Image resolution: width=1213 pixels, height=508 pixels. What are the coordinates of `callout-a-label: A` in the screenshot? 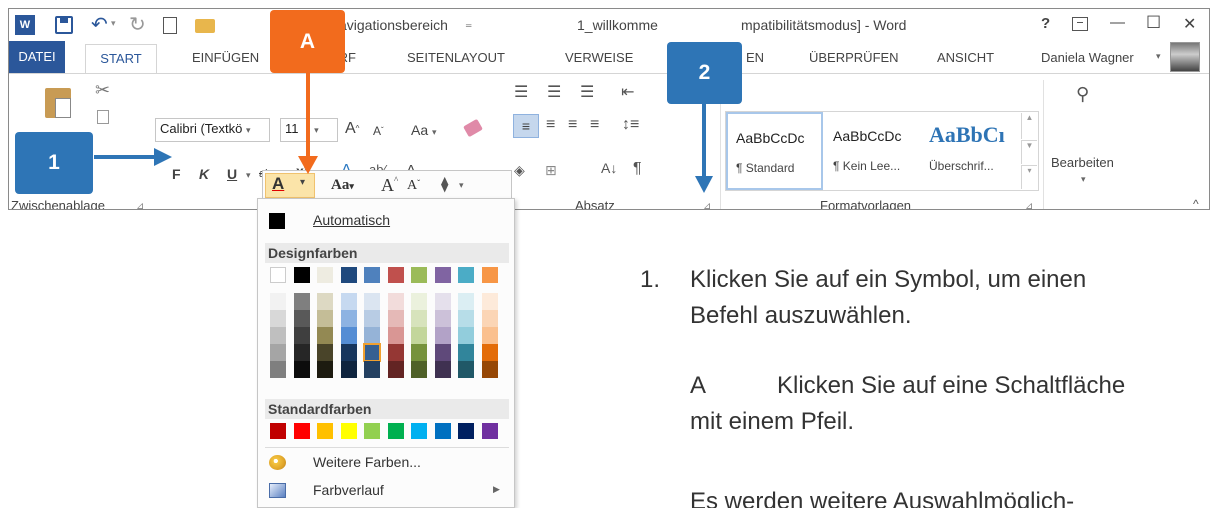 It's located at (307, 41).